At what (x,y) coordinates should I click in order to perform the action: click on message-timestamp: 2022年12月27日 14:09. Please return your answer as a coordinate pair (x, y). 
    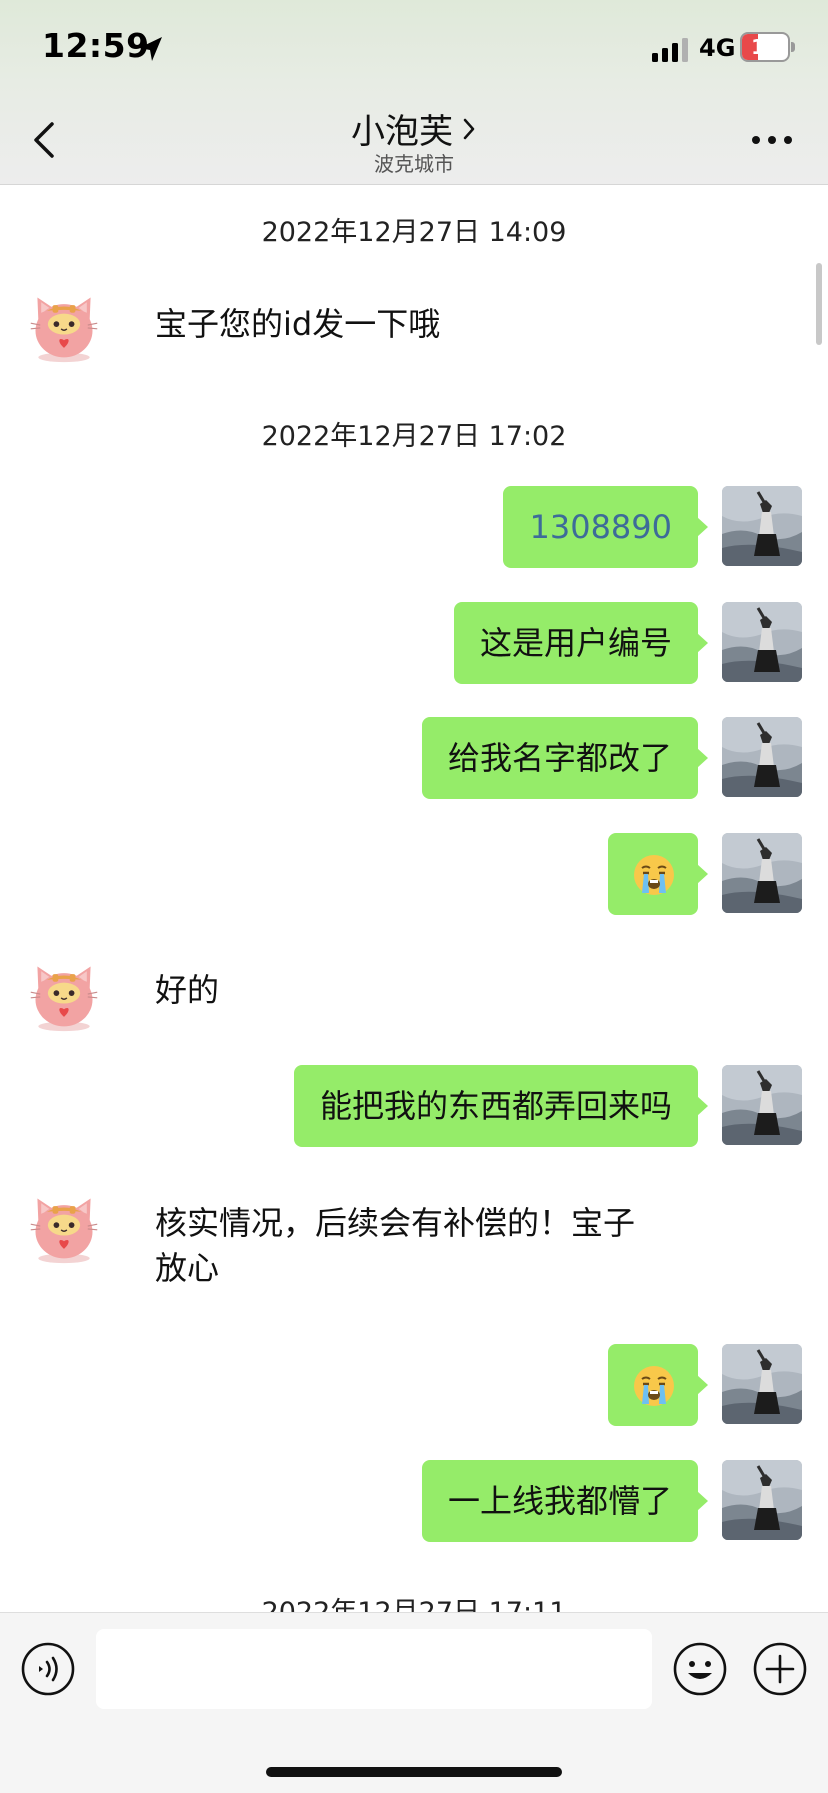
    Looking at the image, I should click on (414, 232).